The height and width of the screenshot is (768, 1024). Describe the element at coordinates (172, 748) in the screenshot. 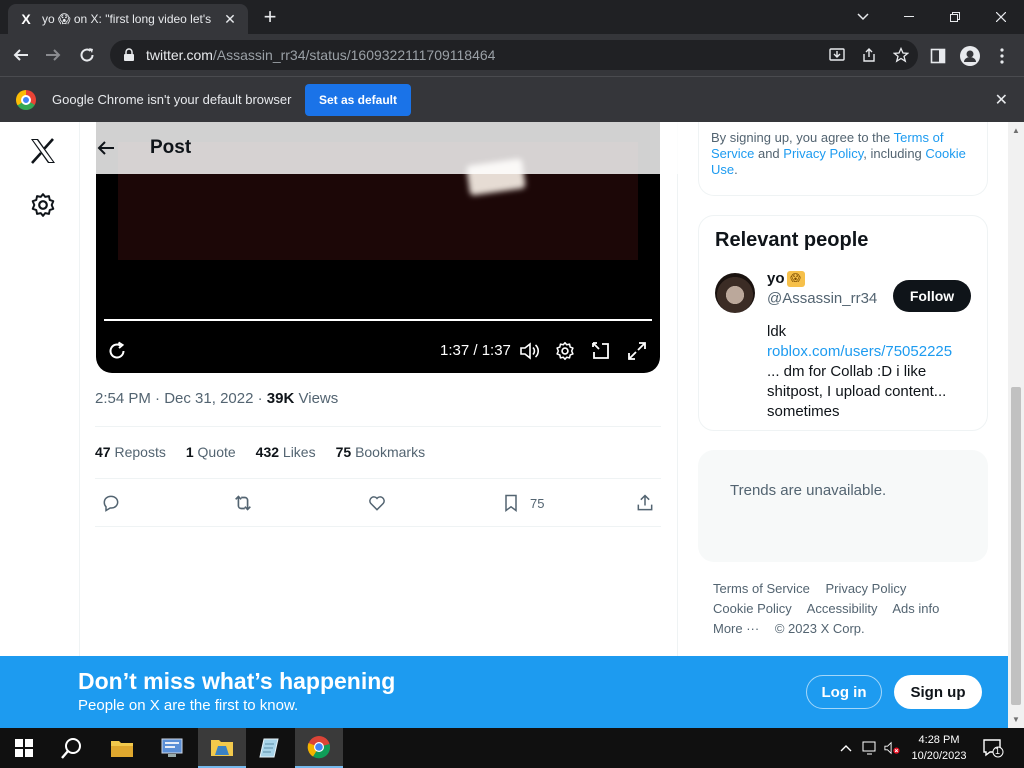

I see `network-app-icon` at that location.